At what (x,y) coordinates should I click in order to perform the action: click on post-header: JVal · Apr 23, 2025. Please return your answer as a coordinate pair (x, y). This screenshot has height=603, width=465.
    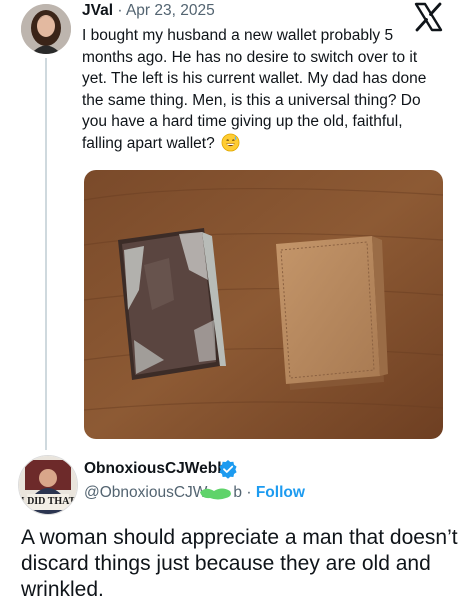
    Looking at the image, I should click on (148, 11).